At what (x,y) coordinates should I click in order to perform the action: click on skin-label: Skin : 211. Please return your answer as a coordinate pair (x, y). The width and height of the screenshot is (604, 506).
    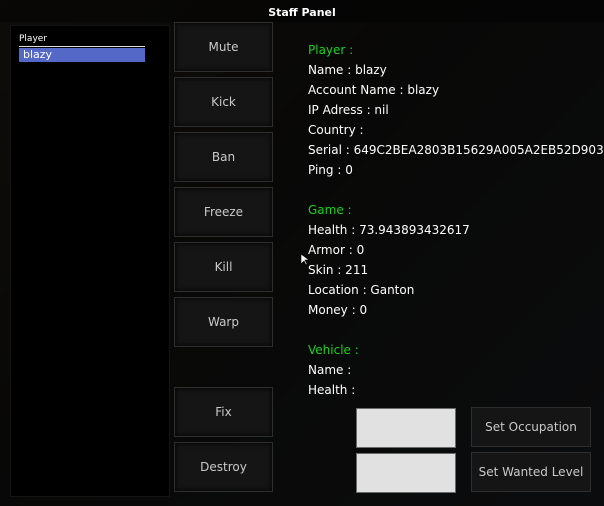
    Looking at the image, I should click on (338, 270).